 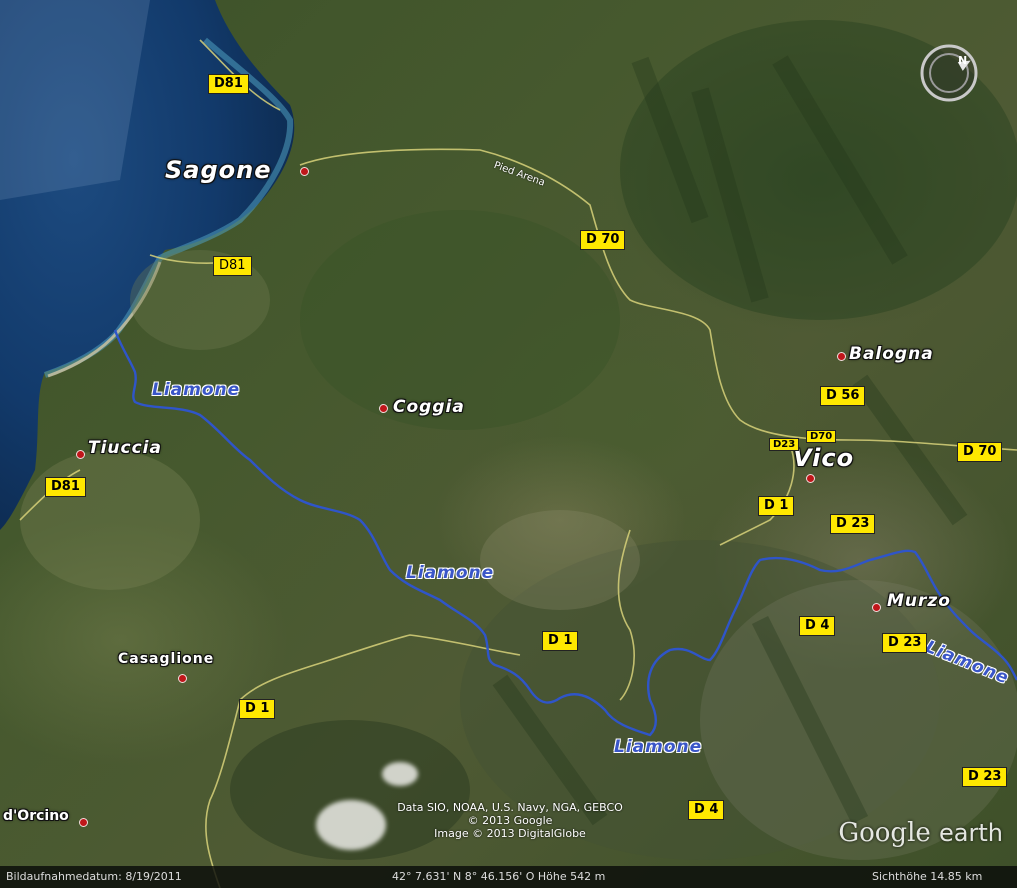 What do you see at coordinates (927, 876) in the screenshot?
I see `eye-altitude: Sichthöhe 14.85 km` at bounding box center [927, 876].